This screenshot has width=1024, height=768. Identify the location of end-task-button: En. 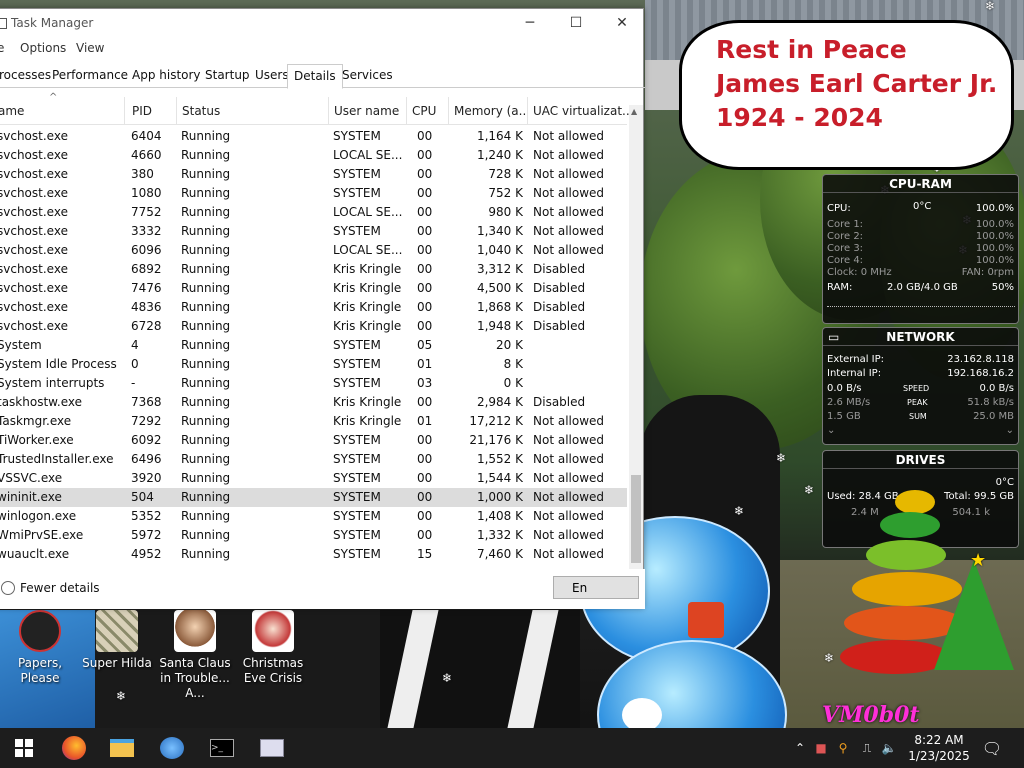
(596, 587).